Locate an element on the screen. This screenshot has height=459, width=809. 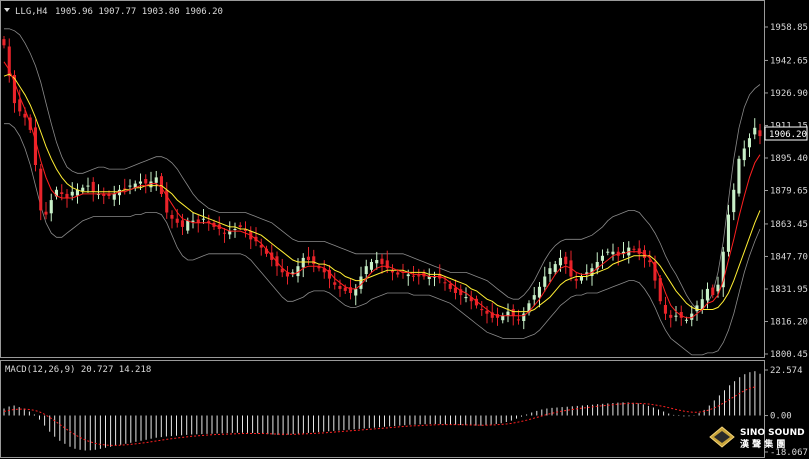
price-tick-label: 1800.45 is located at coordinates (789, 355).